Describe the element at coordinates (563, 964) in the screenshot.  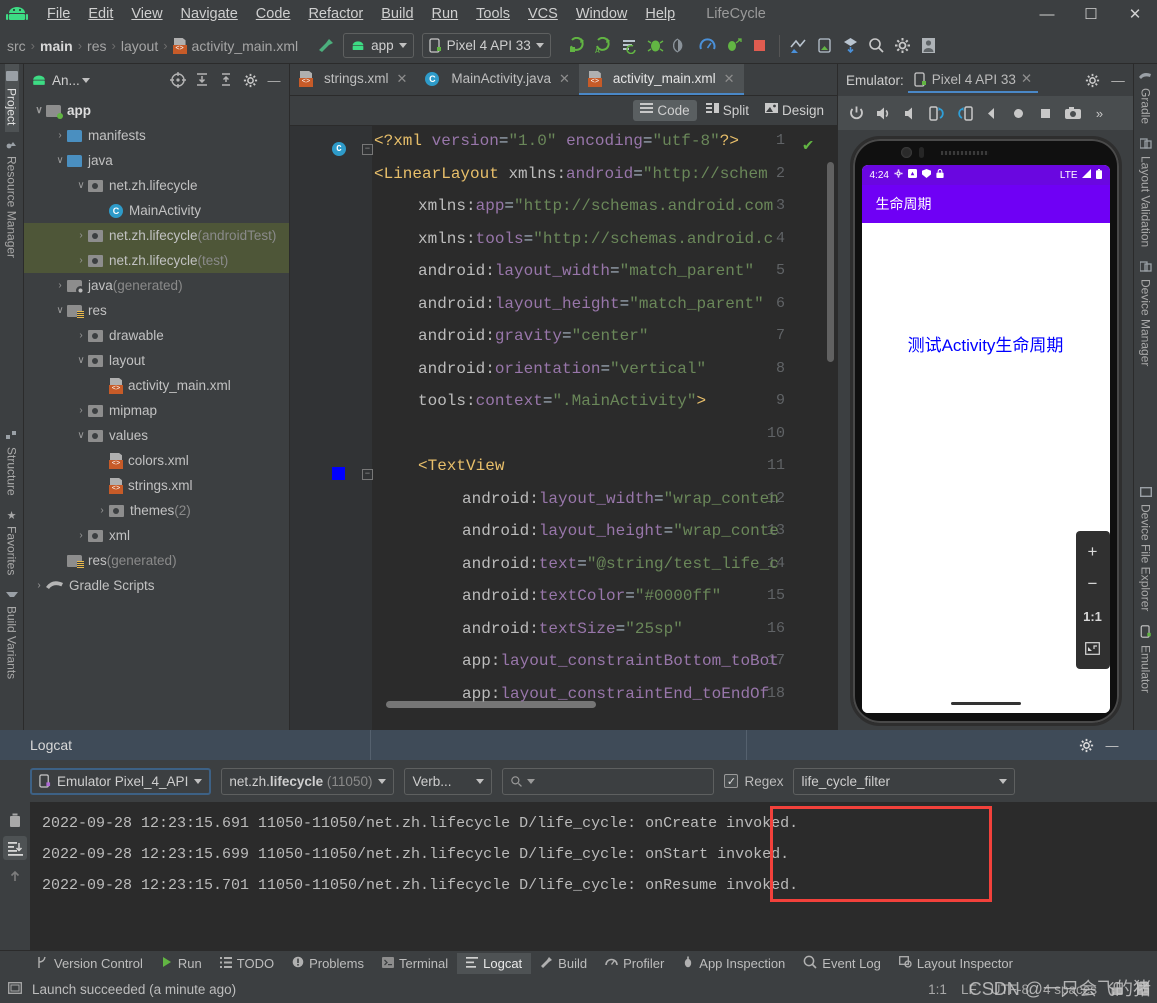
I see `toolwin-build: Build` at that location.